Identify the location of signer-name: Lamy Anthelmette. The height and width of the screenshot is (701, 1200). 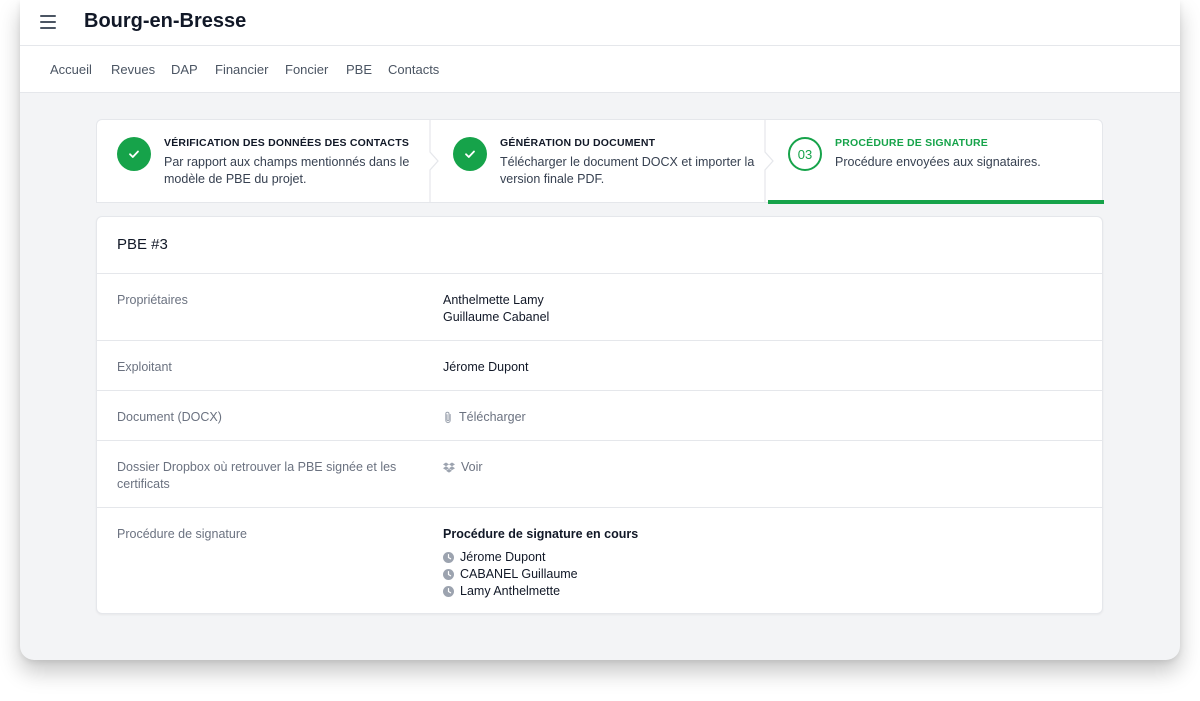
(510, 591).